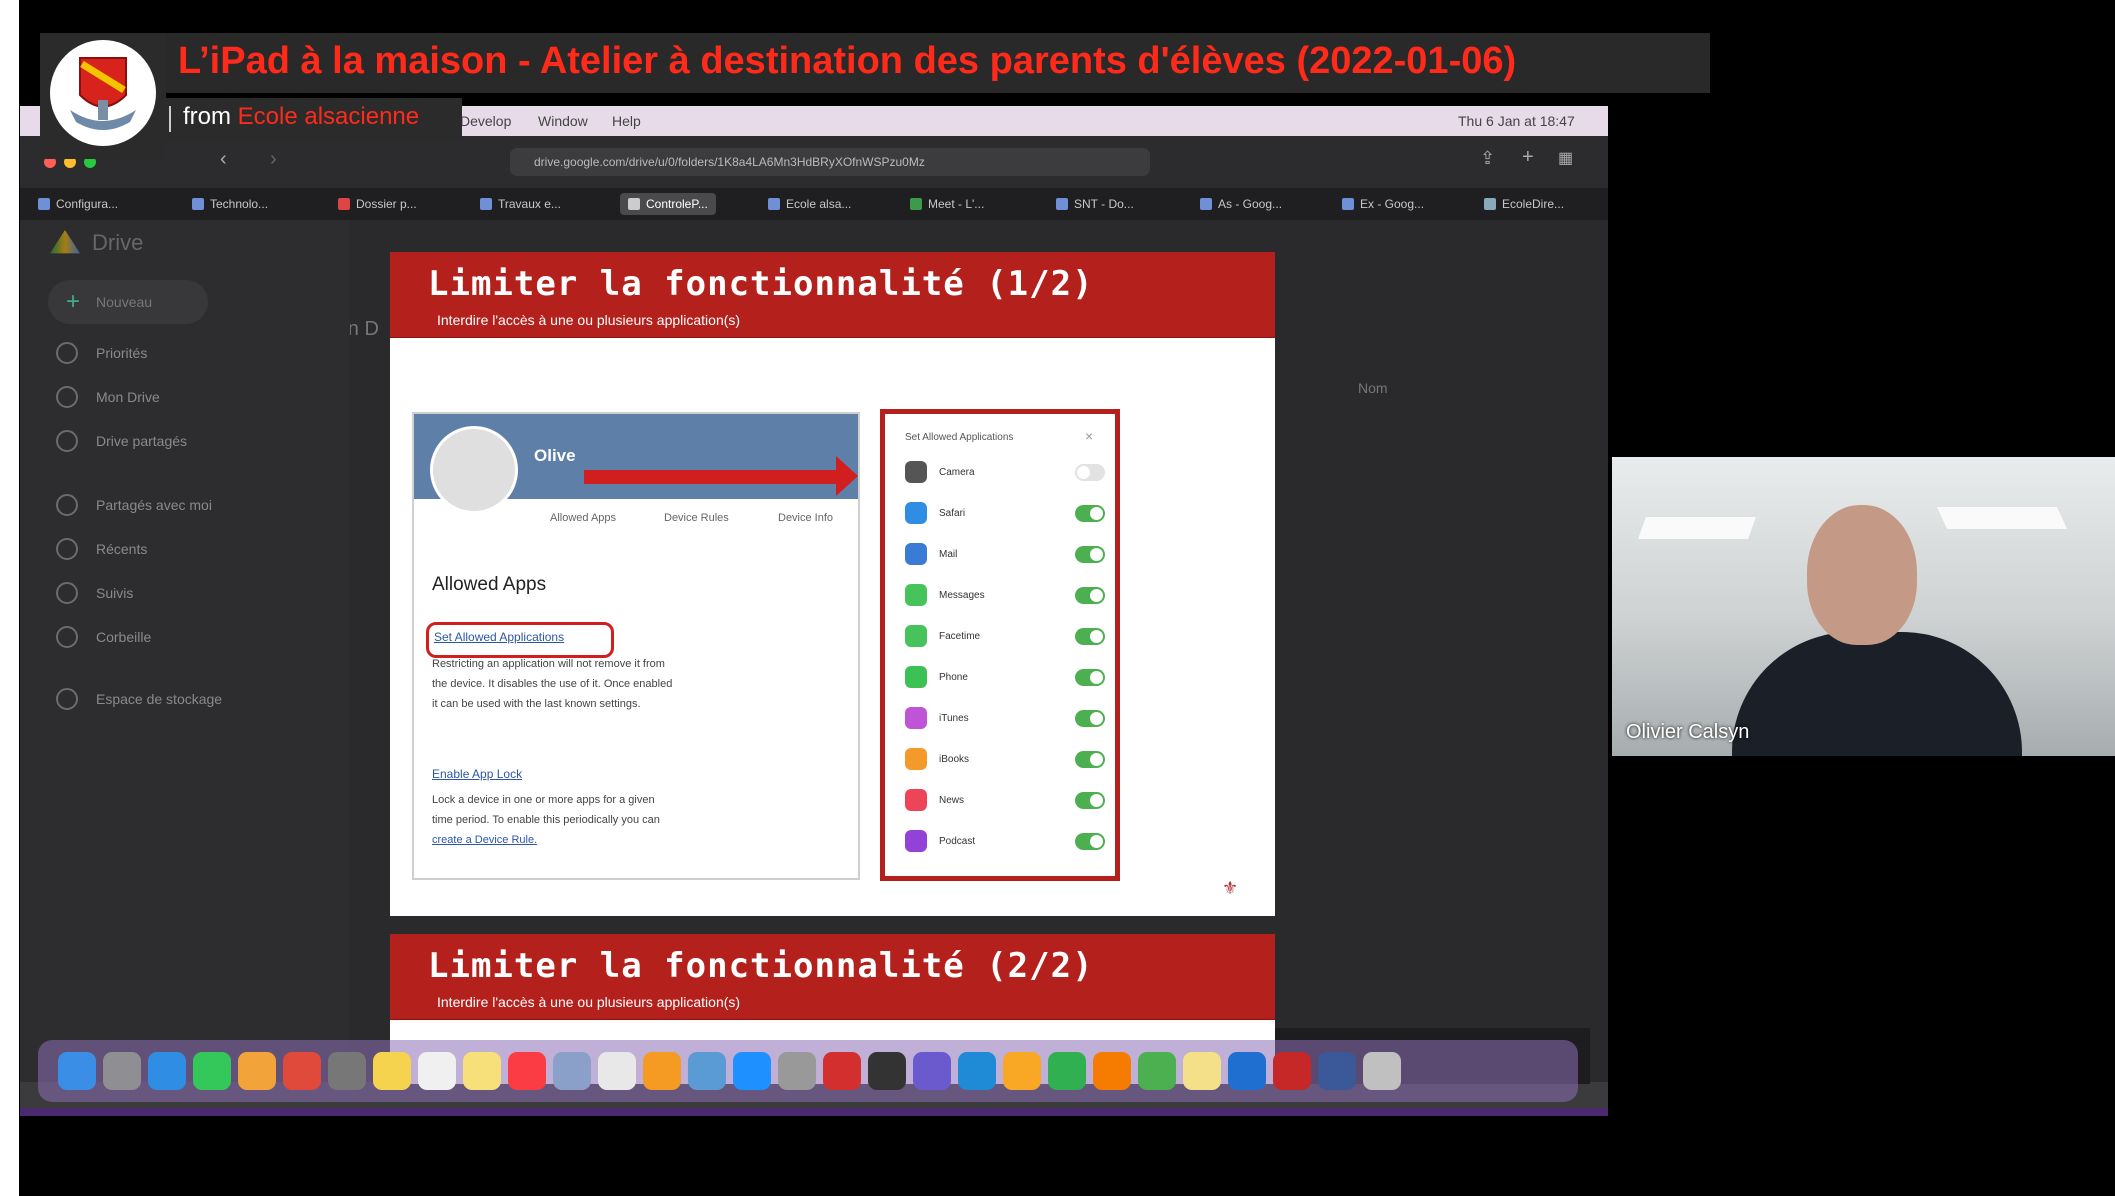 This screenshot has width=2115, height=1196. What do you see at coordinates (96, 243) in the screenshot?
I see `drive-logo: Drive` at bounding box center [96, 243].